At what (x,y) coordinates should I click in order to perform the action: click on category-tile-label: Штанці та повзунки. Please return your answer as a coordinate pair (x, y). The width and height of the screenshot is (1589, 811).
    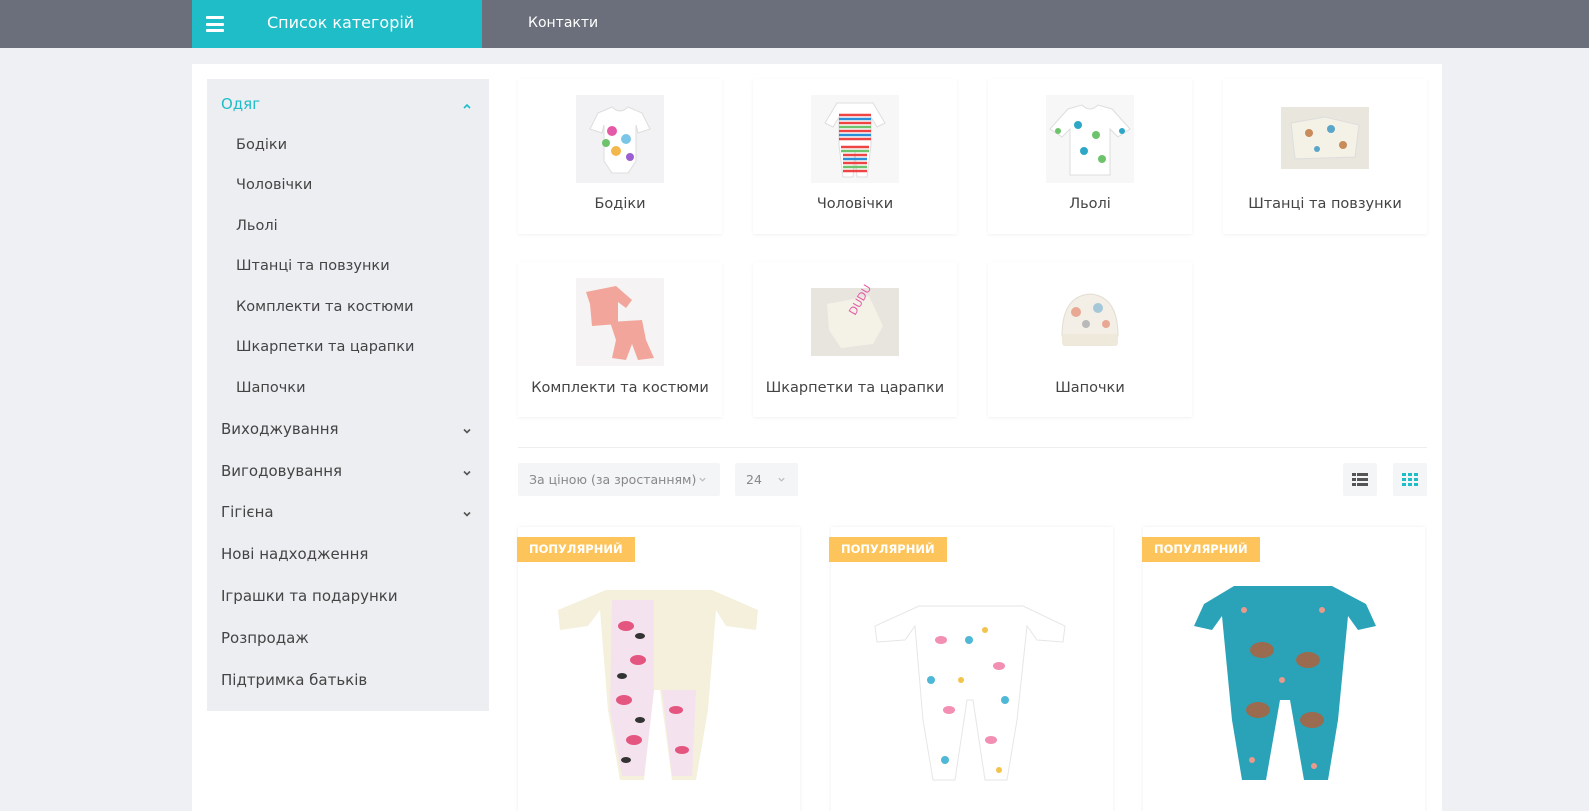
    Looking at the image, I should click on (1325, 204).